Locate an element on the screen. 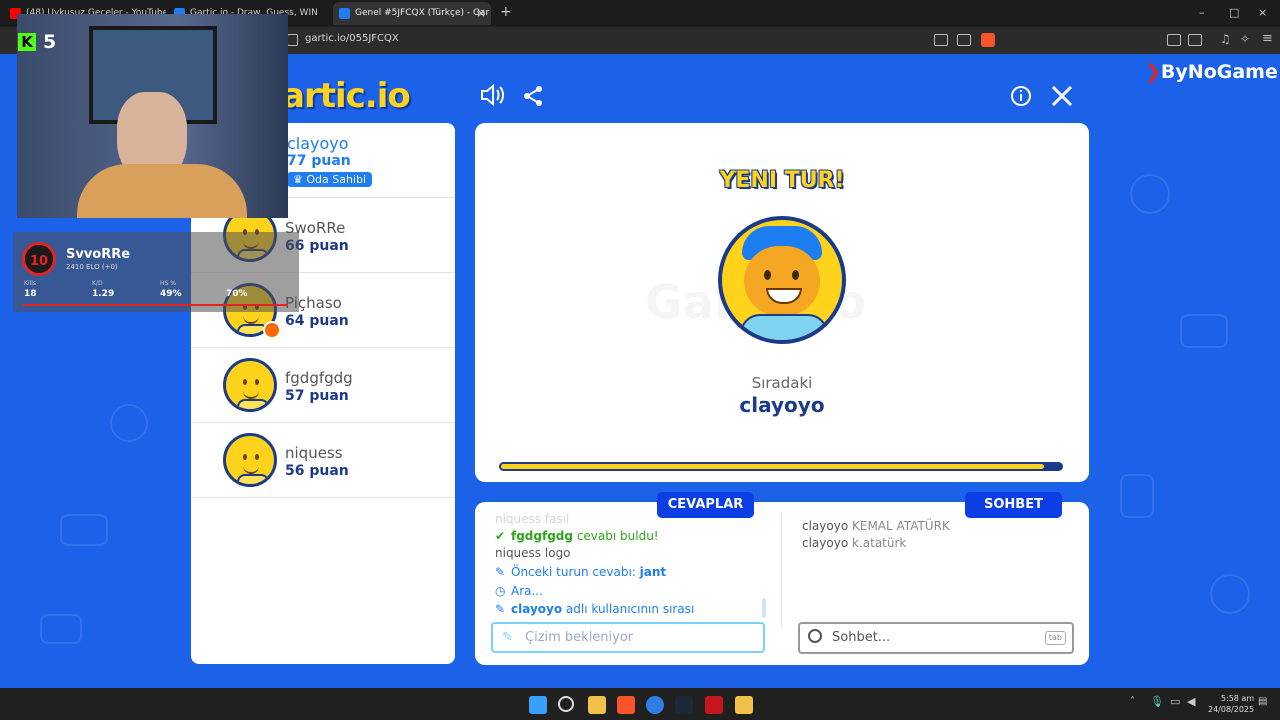 The height and width of the screenshot is (720, 1280). answer-line: ✎ clayoyo adlı kullanıcının sırası is located at coordinates (594, 609).